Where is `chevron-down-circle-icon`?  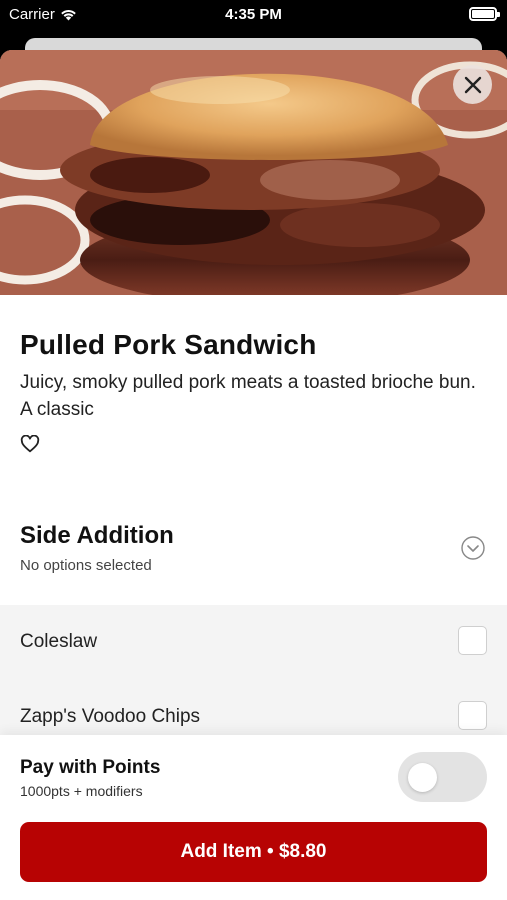 chevron-down-circle-icon is located at coordinates (473, 548).